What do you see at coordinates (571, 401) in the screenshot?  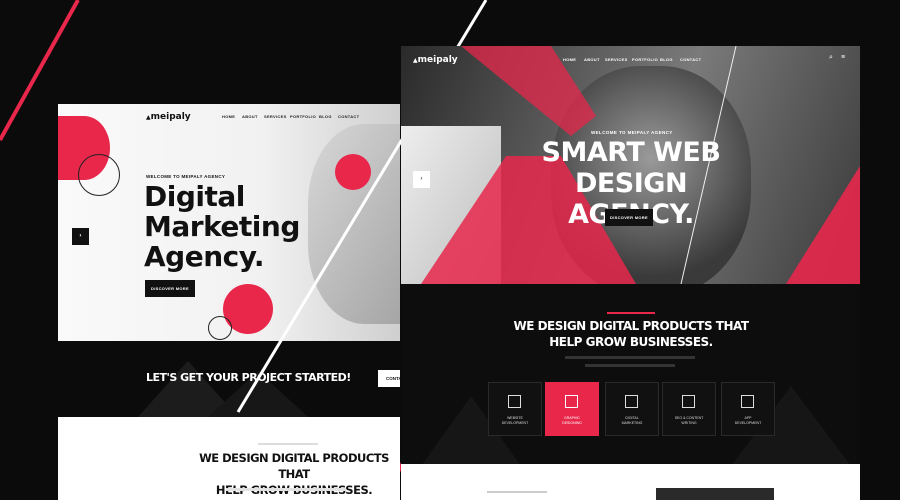 I see `monitor-design-icon` at bounding box center [571, 401].